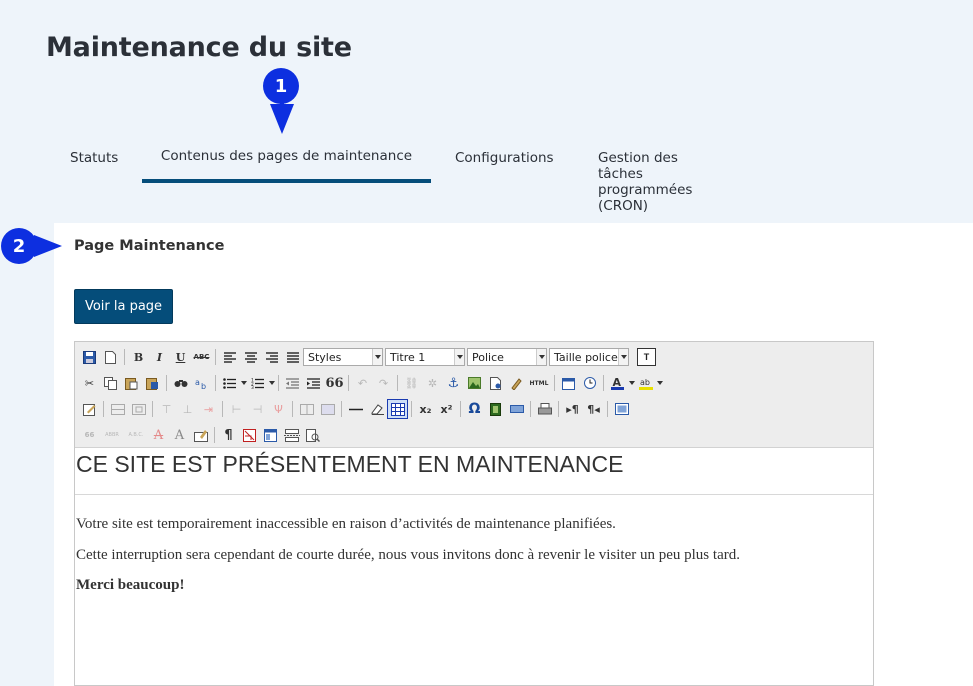  I want to click on eraser-icon, so click(376, 409).